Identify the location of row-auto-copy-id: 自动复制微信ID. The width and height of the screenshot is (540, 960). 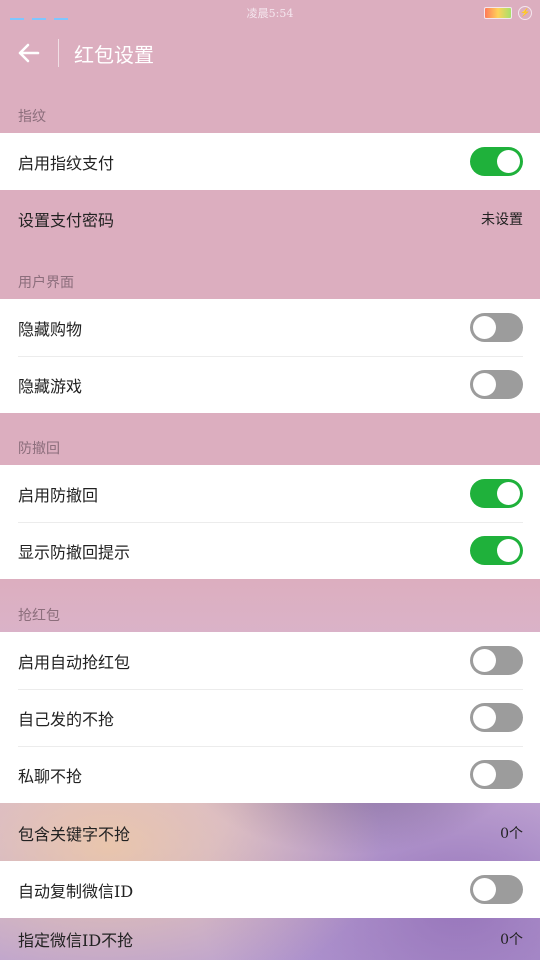
(270, 889).